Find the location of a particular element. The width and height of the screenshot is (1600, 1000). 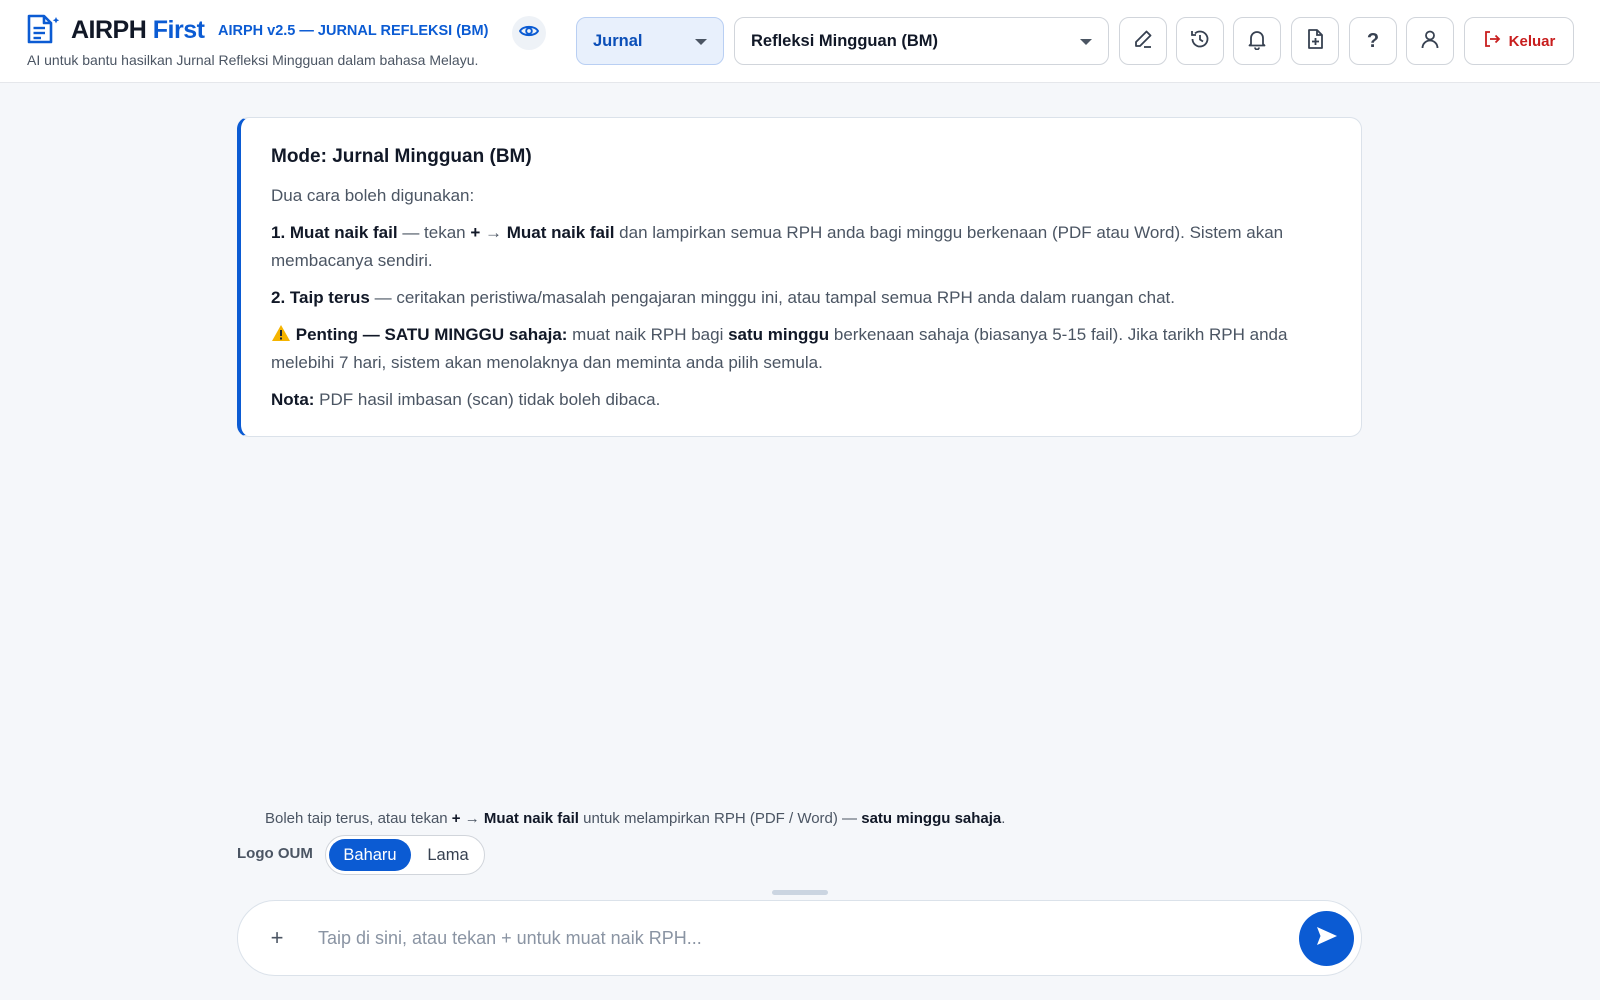

logout-button: Keluar is located at coordinates (1519, 41).